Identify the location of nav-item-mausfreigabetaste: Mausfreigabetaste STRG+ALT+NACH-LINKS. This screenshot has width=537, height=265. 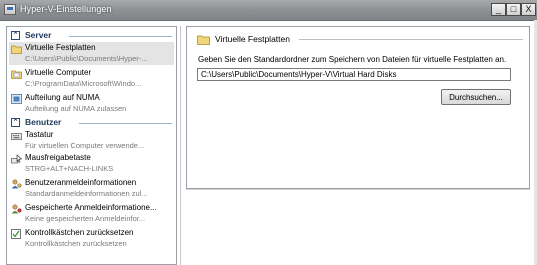
(91, 163).